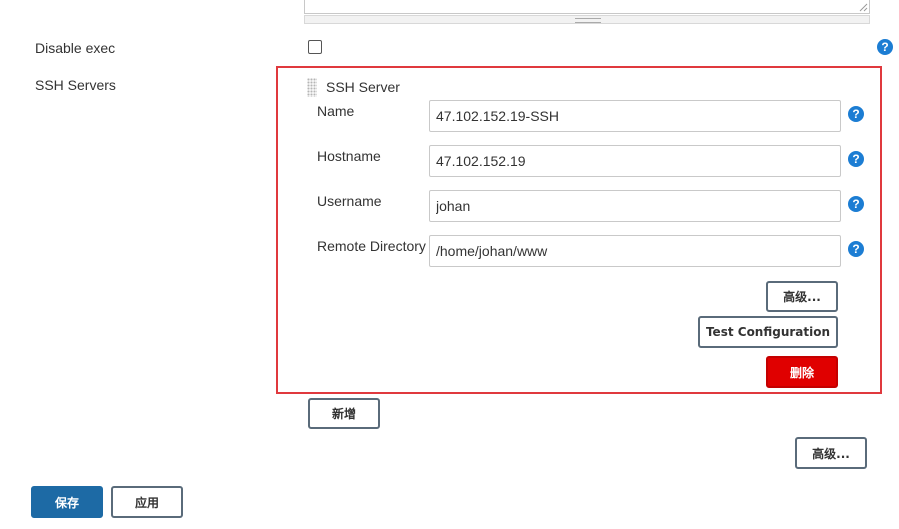 This screenshot has width=899, height=529. What do you see at coordinates (856, 204) in the screenshot?
I see `username-help-icon: ?` at bounding box center [856, 204].